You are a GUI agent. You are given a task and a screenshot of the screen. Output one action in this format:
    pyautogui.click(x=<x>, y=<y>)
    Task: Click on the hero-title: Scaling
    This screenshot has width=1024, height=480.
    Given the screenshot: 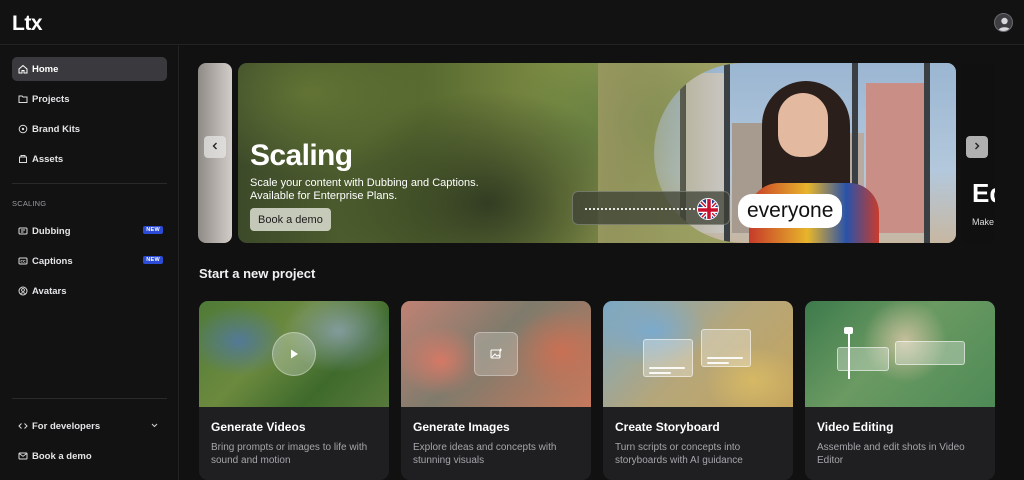 What is the action you would take?
    pyautogui.click(x=301, y=155)
    